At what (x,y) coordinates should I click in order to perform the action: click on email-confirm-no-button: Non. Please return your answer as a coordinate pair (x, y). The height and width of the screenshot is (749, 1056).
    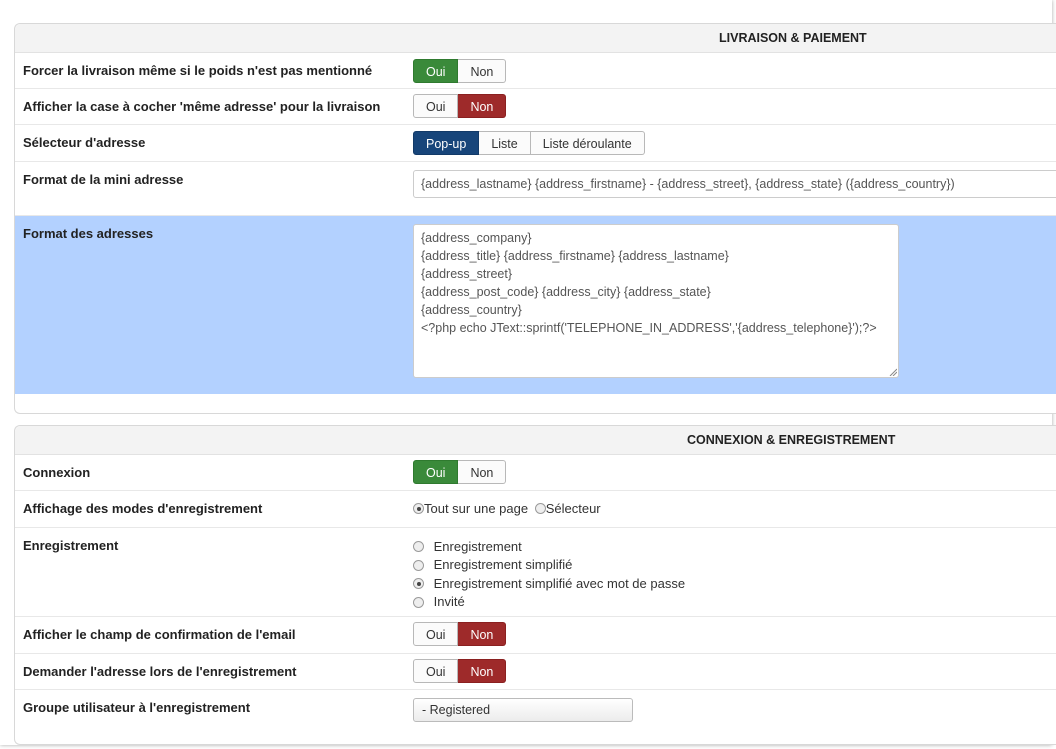
    Looking at the image, I should click on (482, 634).